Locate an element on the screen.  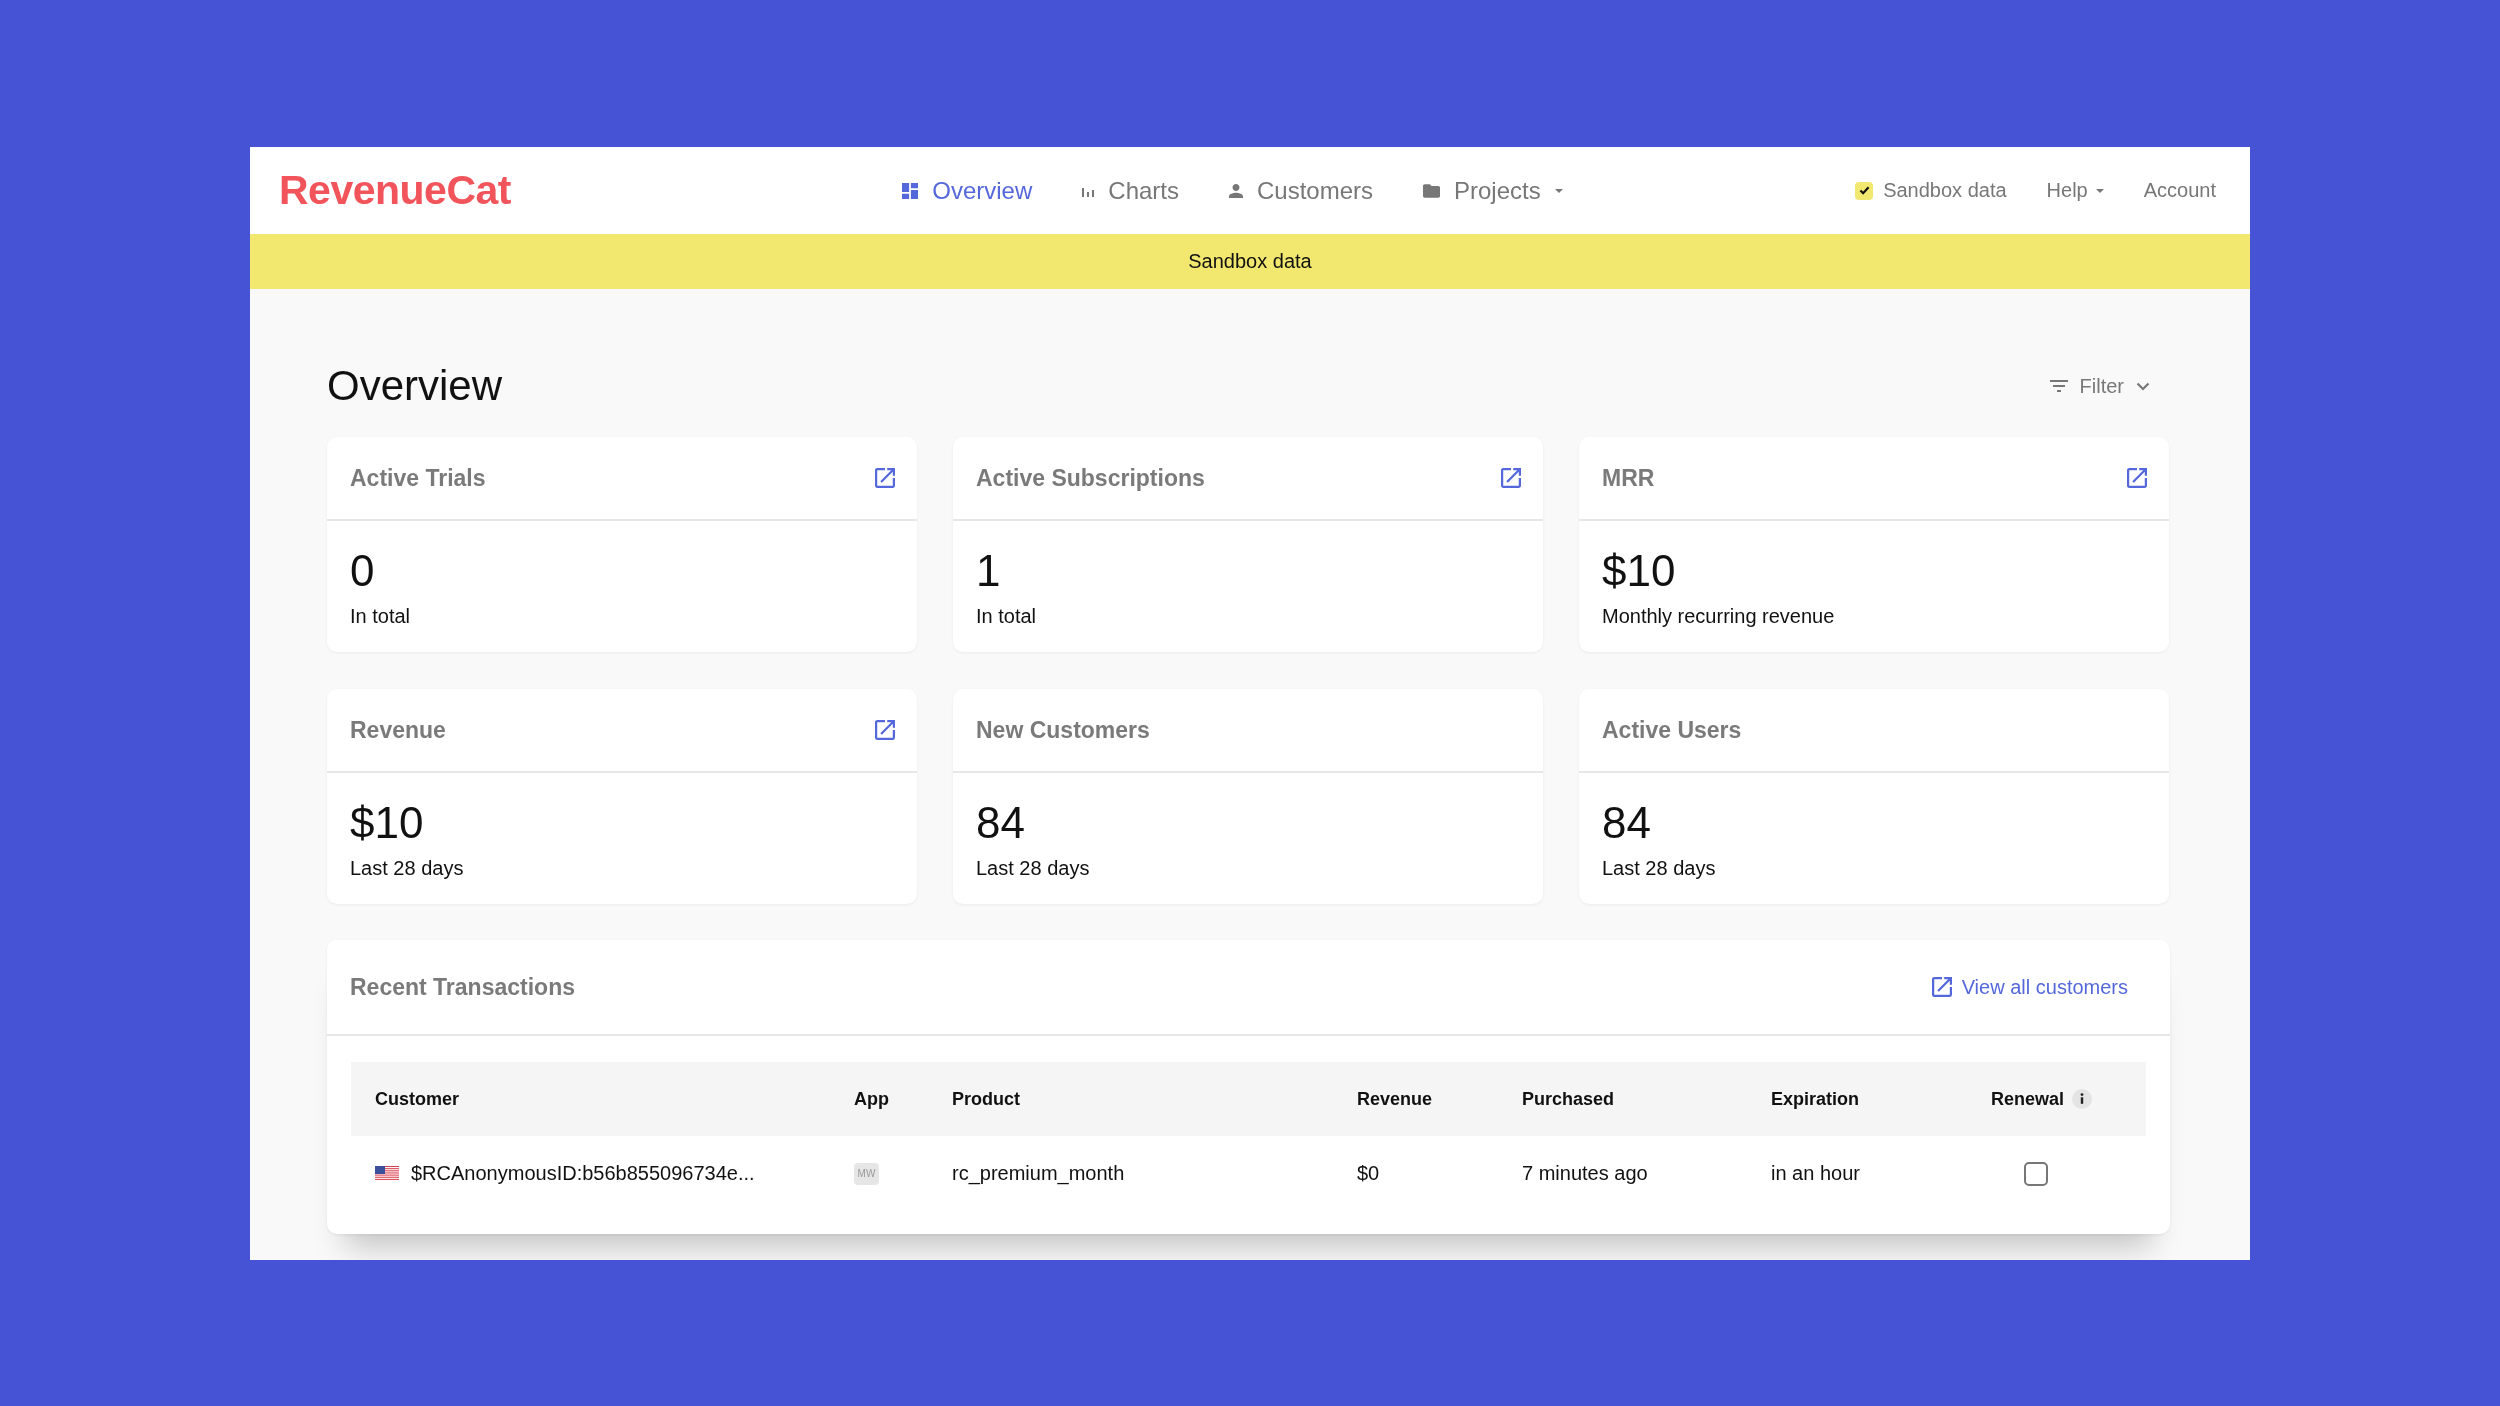
flag-icon is located at coordinates (387, 1173).